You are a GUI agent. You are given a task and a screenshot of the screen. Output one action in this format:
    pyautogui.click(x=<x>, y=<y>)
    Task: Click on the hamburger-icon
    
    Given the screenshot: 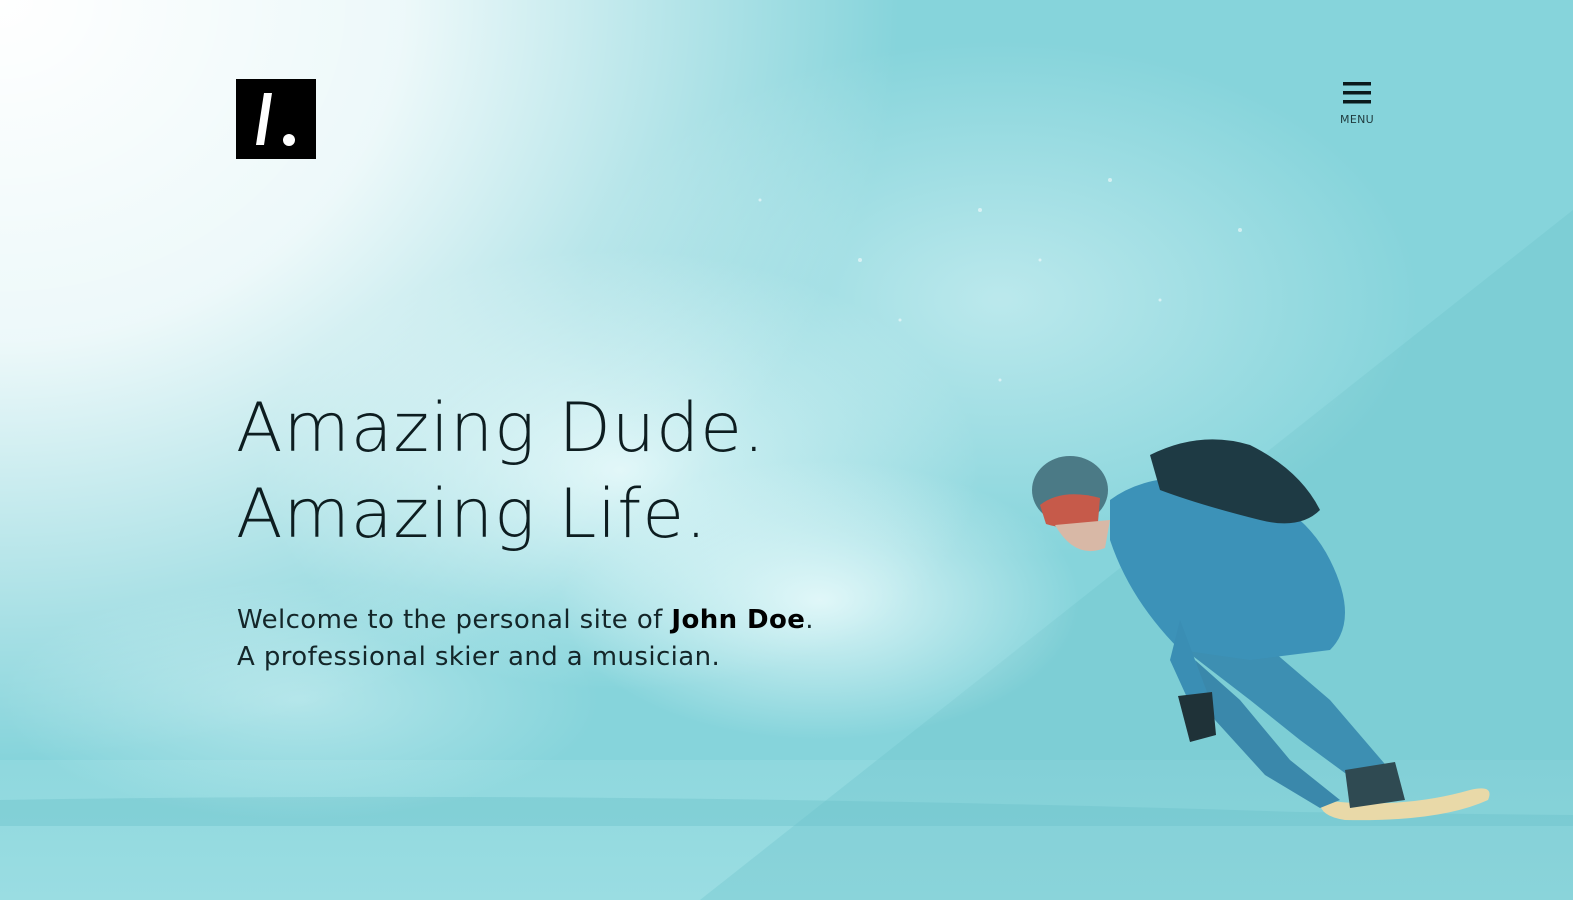 What is the action you would take?
    pyautogui.click(x=1357, y=93)
    